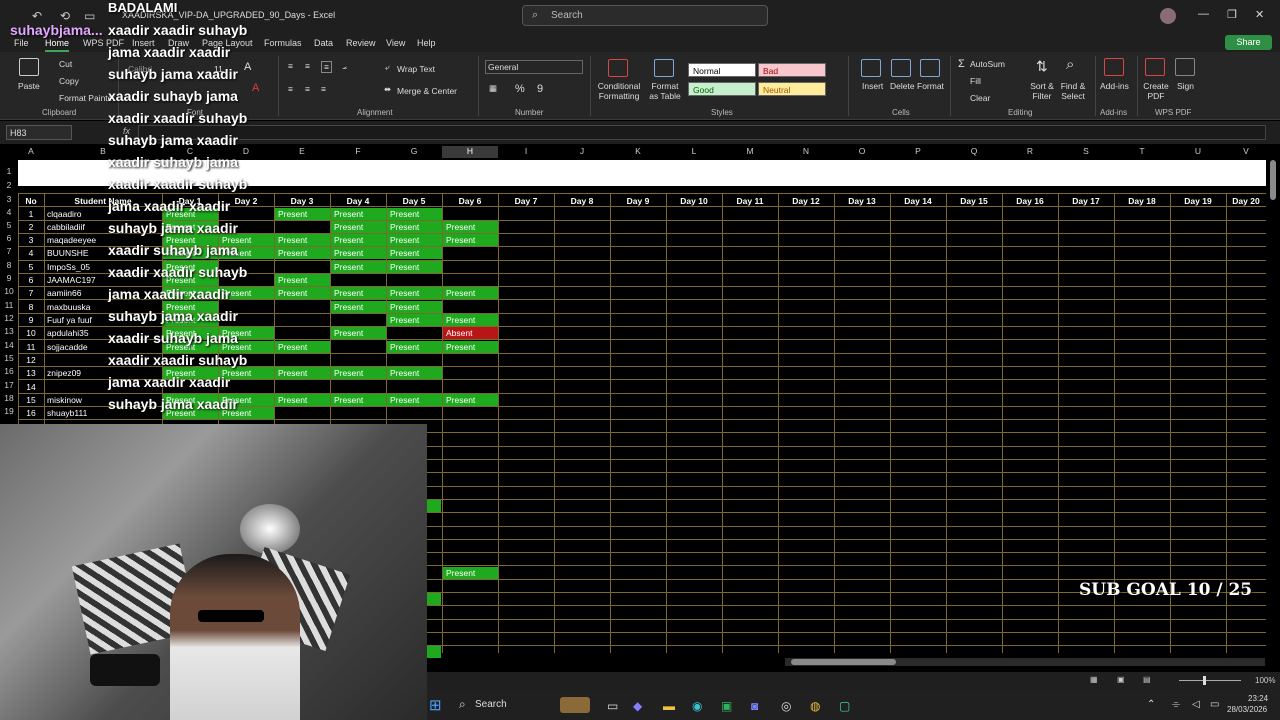 The width and height of the screenshot is (1280, 720). What do you see at coordinates (435, 705) in the screenshot?
I see `windows-start-icon: ⊞` at bounding box center [435, 705].